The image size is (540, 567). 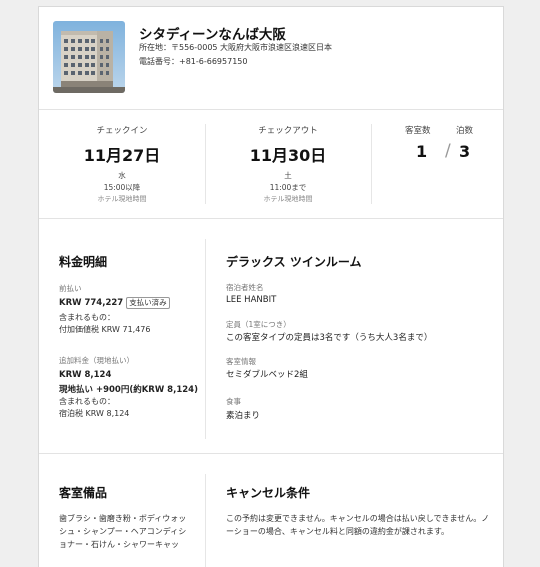 I want to click on extra-tax: 宿泊税 KRW 8,124, so click(x=94, y=413).